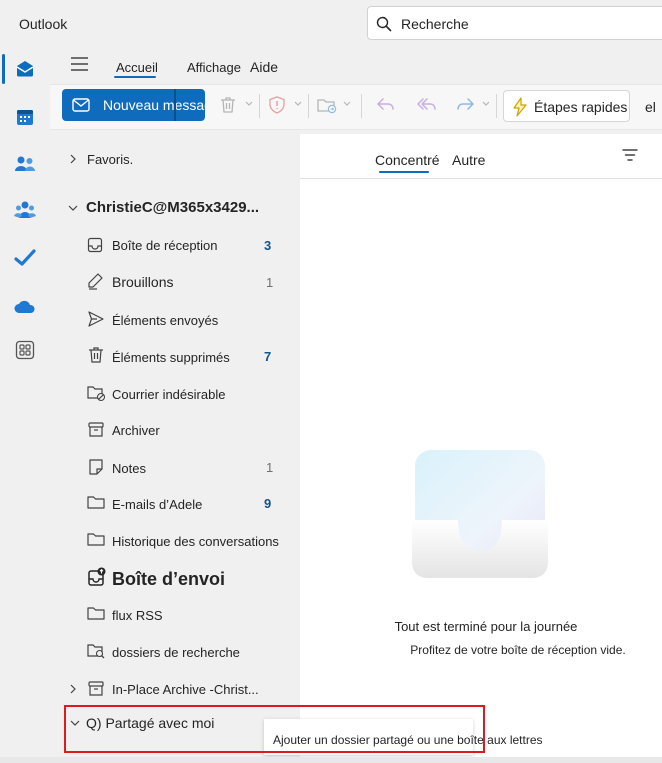 This screenshot has width=662, height=763. I want to click on unread-count: 9, so click(268, 503).